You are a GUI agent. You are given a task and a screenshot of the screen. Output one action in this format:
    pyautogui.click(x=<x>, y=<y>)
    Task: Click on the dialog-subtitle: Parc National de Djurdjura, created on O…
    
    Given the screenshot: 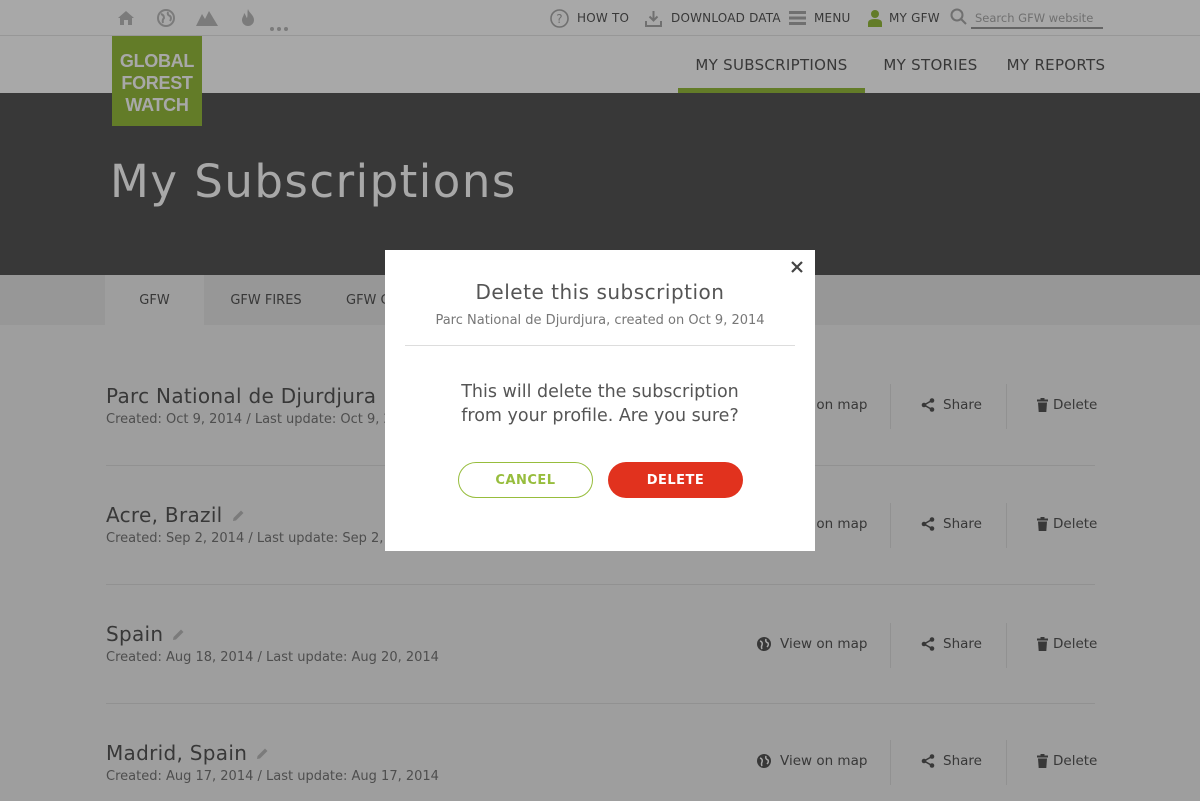 What is the action you would take?
    pyautogui.click(x=600, y=320)
    